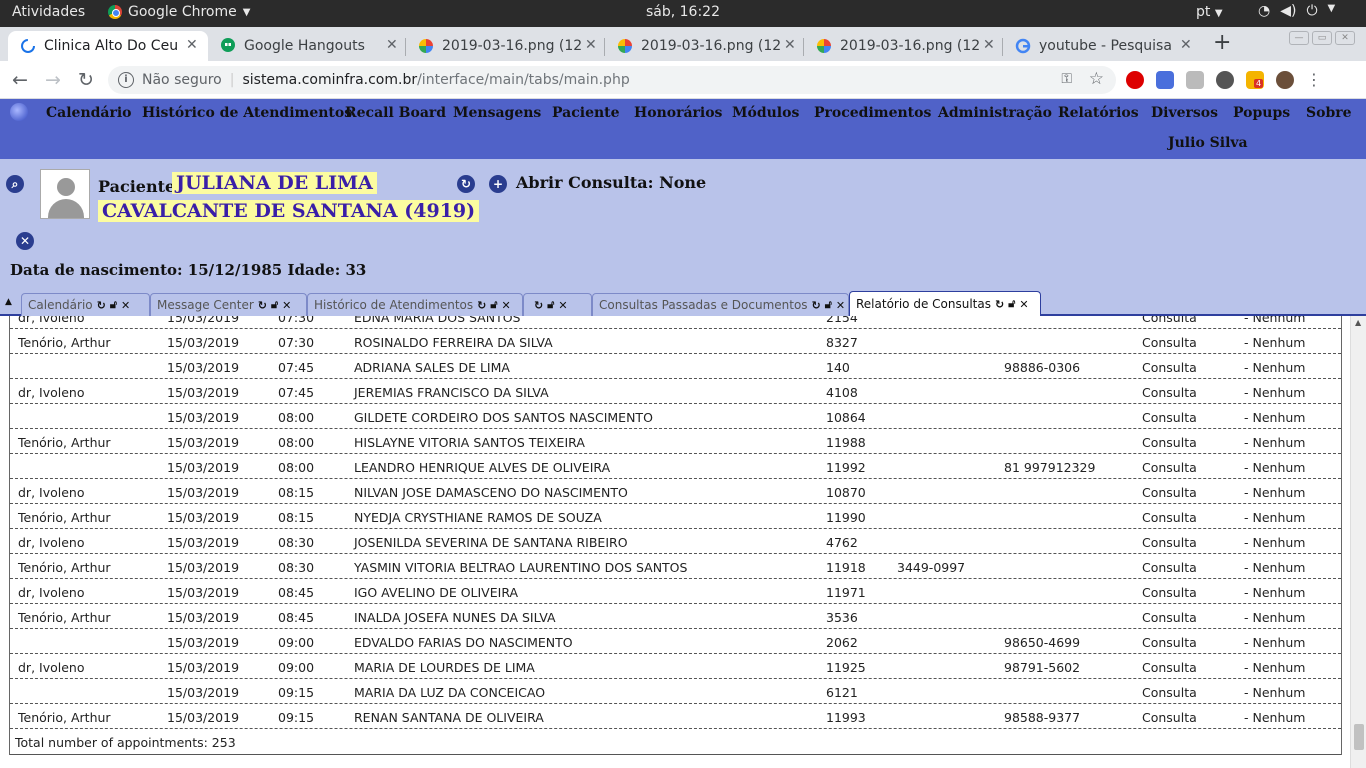 The height and width of the screenshot is (768, 1366). What do you see at coordinates (1285, 79) in the screenshot?
I see `profile-avatar` at bounding box center [1285, 79].